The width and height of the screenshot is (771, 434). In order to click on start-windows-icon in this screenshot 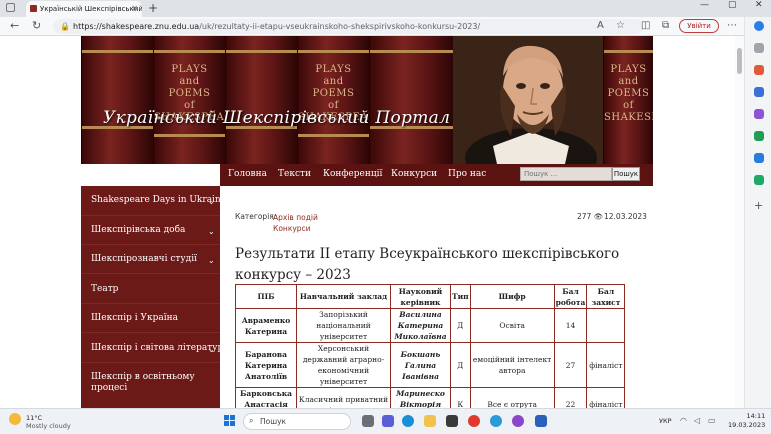, I will do `click(230, 421)`.